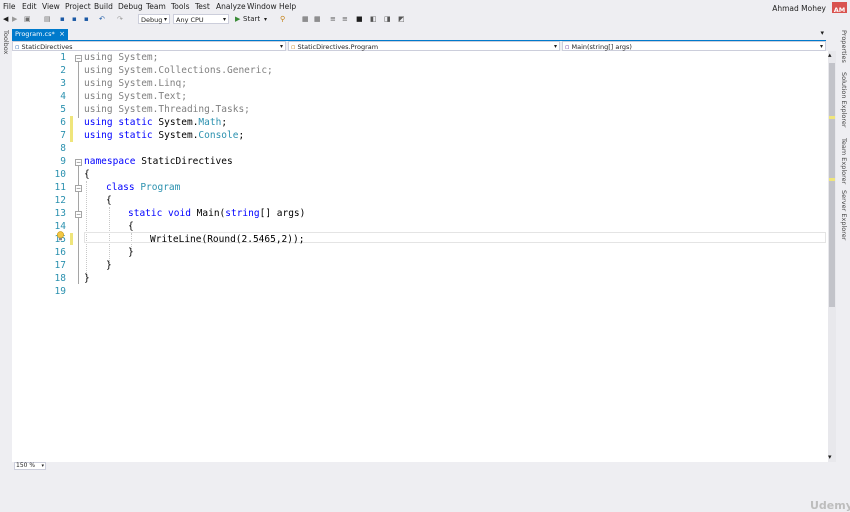 Image resolution: width=850 pixels, height=512 pixels. What do you see at coordinates (345, 19) in the screenshot?
I see `uncomment-icon: ≡` at bounding box center [345, 19].